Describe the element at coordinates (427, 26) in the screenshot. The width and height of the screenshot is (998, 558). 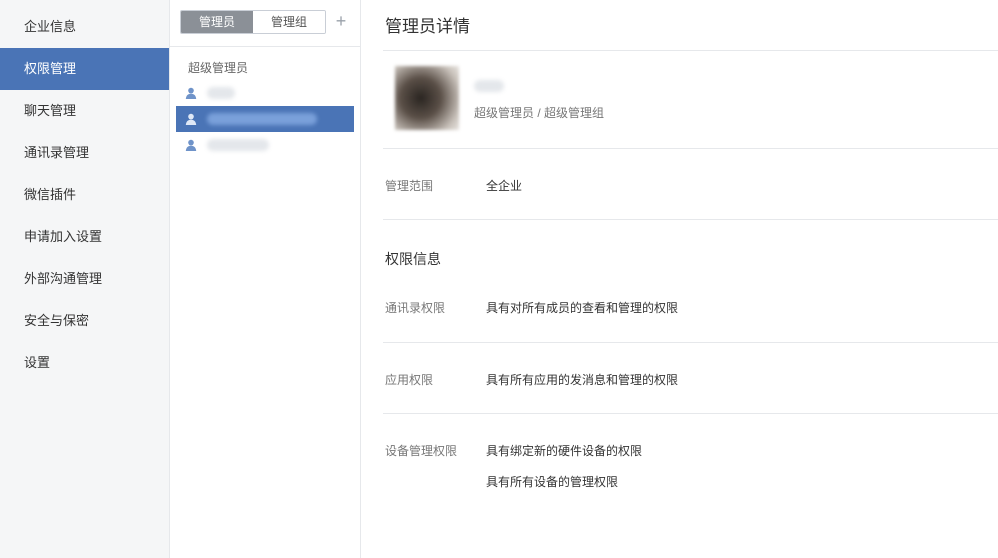
I see `page-title: 管理员详情` at that location.